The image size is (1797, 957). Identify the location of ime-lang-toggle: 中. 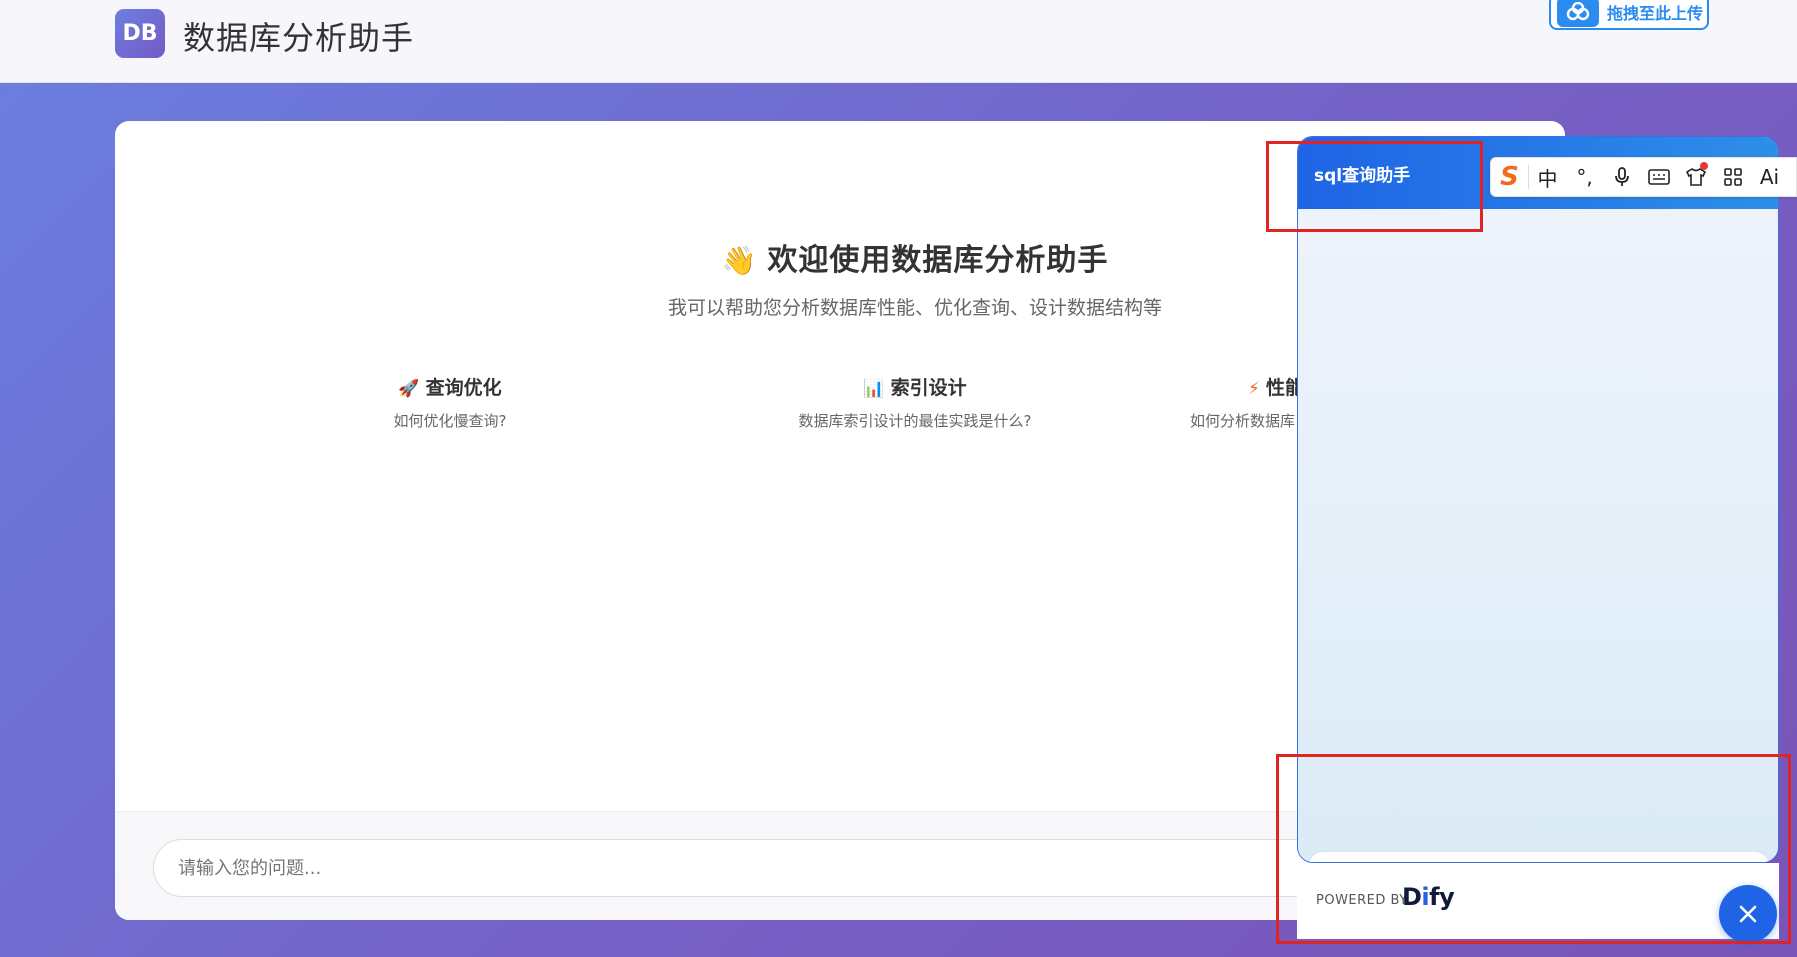
(1547, 177).